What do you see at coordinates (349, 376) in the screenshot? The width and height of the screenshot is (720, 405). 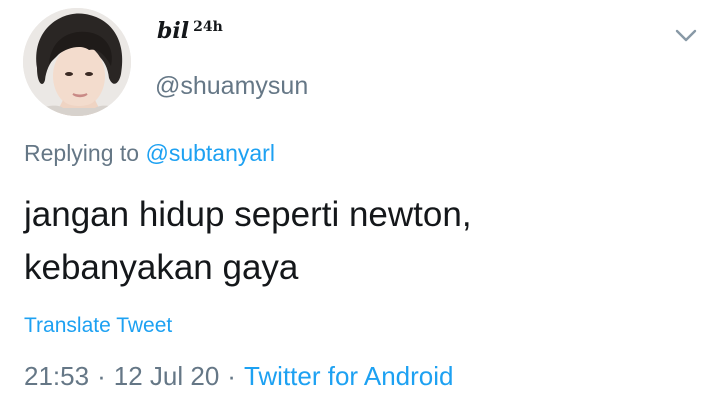 I see `tweet-source-link: Twitter for Android` at bounding box center [349, 376].